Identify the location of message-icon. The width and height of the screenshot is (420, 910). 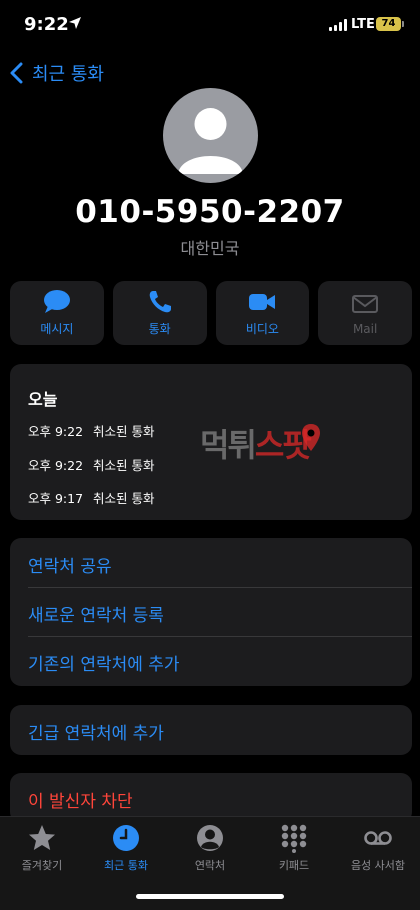
(56, 301).